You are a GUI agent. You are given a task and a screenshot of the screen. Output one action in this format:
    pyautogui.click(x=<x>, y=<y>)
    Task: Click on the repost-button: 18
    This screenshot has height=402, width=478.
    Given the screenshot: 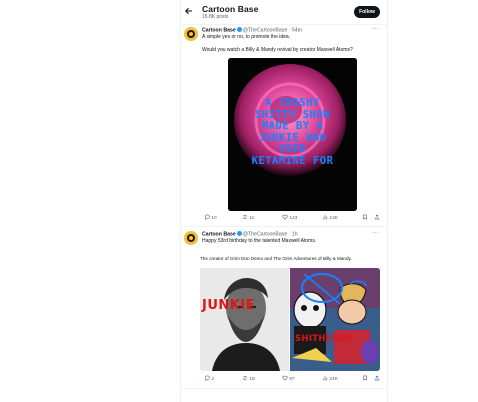 What is the action you would take?
    pyautogui.click(x=248, y=379)
    